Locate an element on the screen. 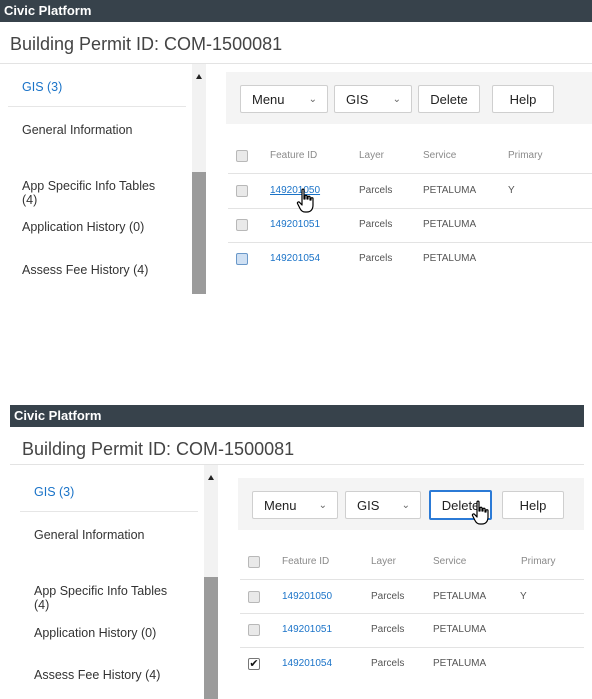  feature-id-link: 149201050 is located at coordinates (307, 596).